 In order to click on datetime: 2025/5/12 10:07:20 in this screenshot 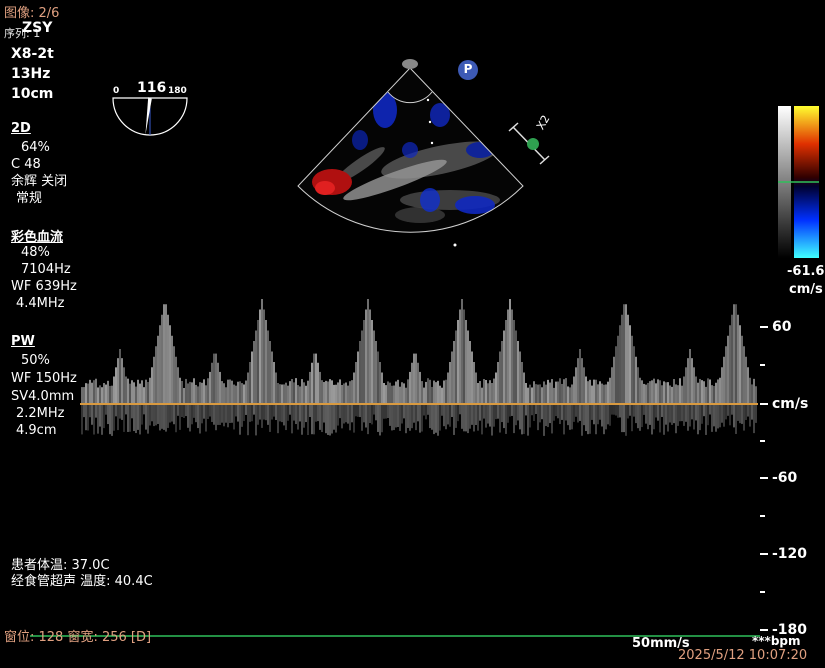, I will do `click(743, 655)`.